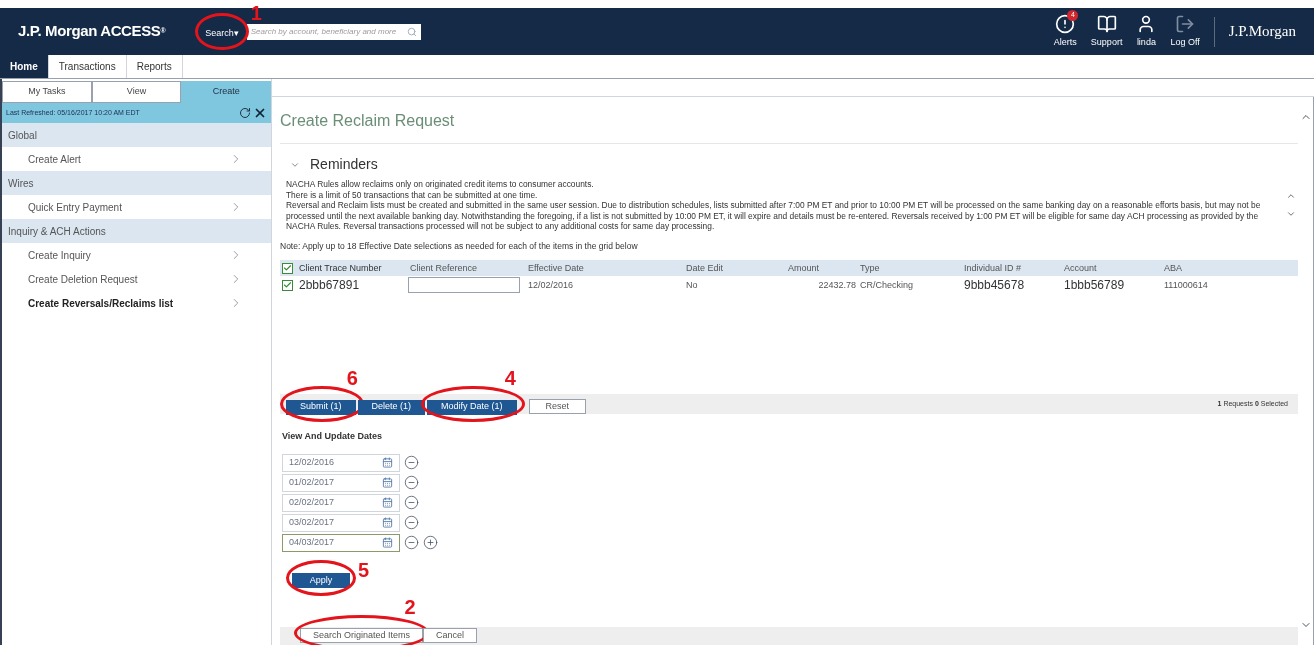  What do you see at coordinates (1094, 286) in the screenshot?
I see `table-cell-text: 1bbb56789` at bounding box center [1094, 286].